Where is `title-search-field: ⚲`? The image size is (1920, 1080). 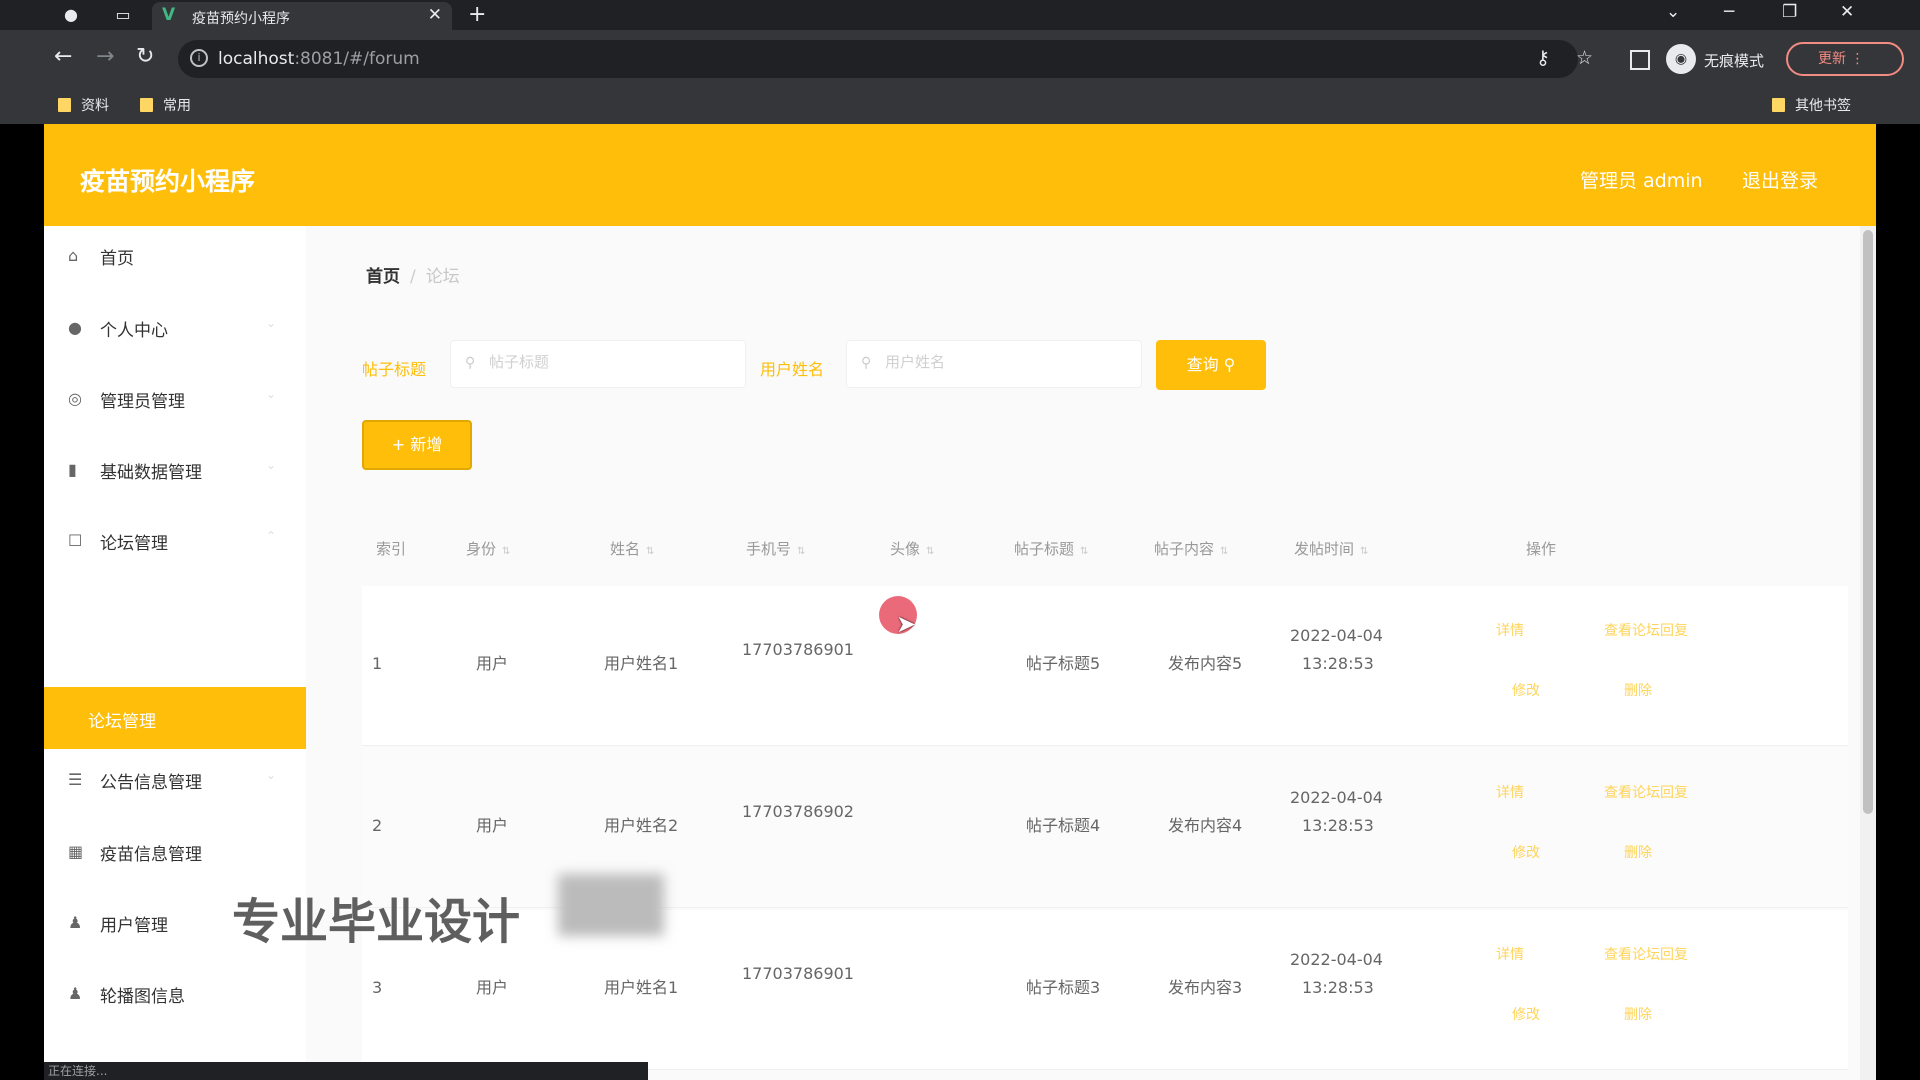
title-search-field: ⚲ is located at coordinates (598, 364).